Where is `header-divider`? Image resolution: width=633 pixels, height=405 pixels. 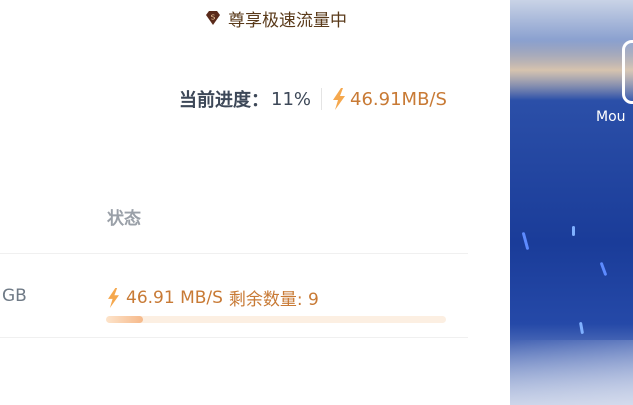
header-divider is located at coordinates (234, 253).